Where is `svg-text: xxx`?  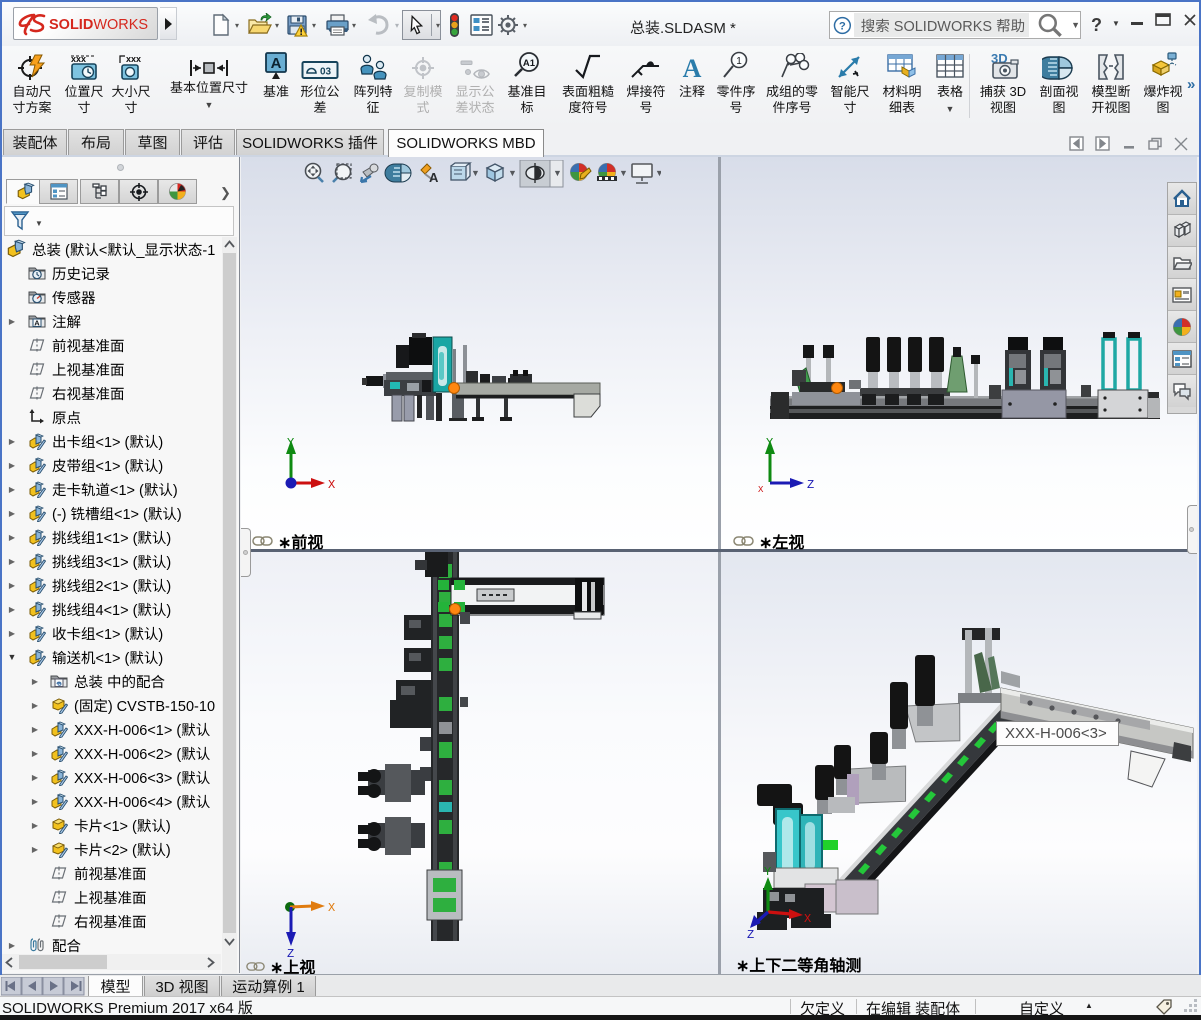
svg-text: xxx is located at coordinates (133, 59).